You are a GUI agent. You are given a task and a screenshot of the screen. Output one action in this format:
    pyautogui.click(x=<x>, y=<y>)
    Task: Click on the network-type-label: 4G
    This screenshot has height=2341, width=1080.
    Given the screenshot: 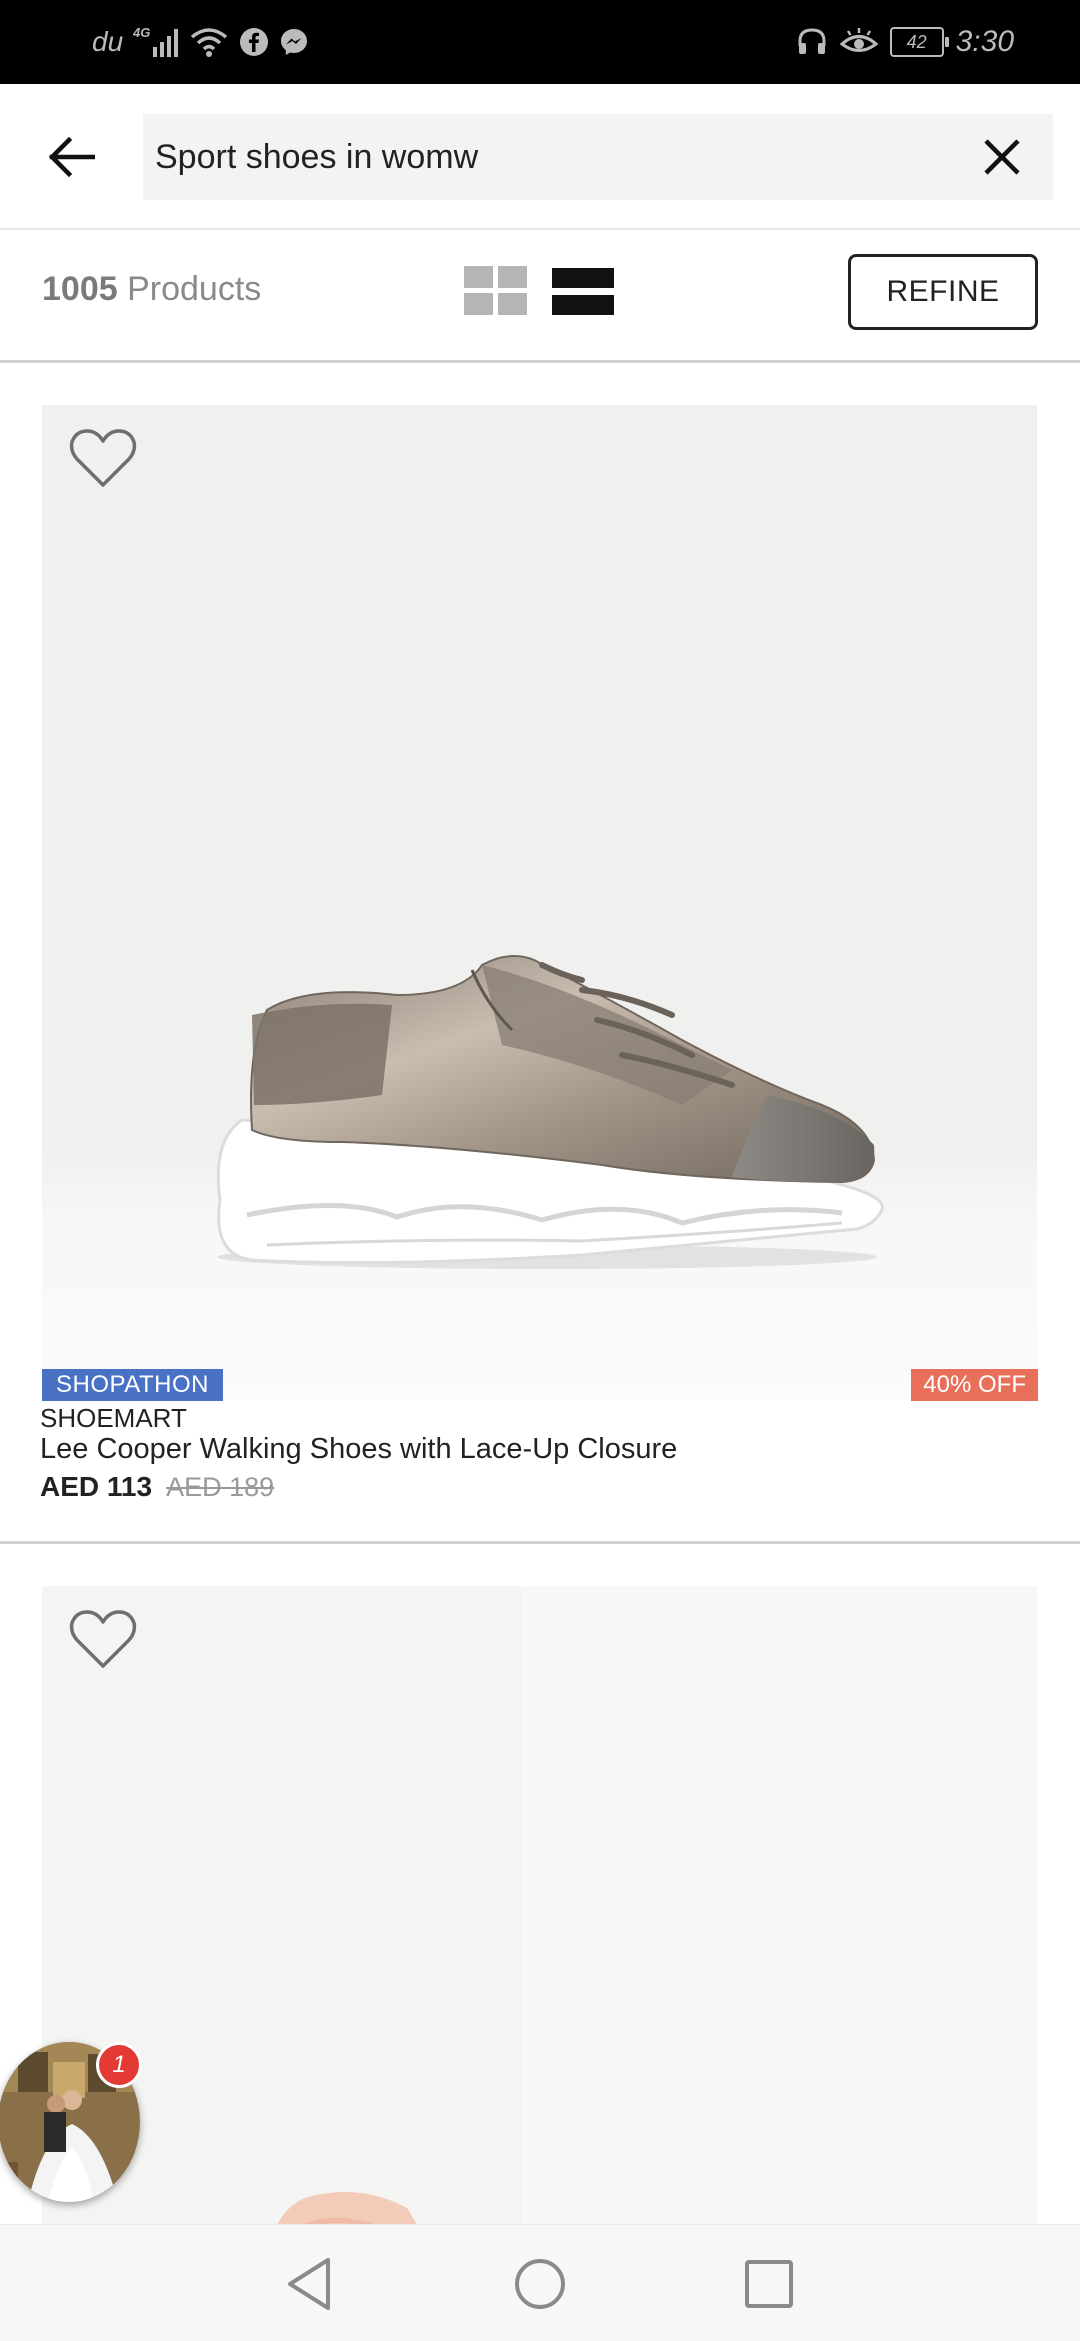 What is the action you would take?
    pyautogui.click(x=141, y=32)
    